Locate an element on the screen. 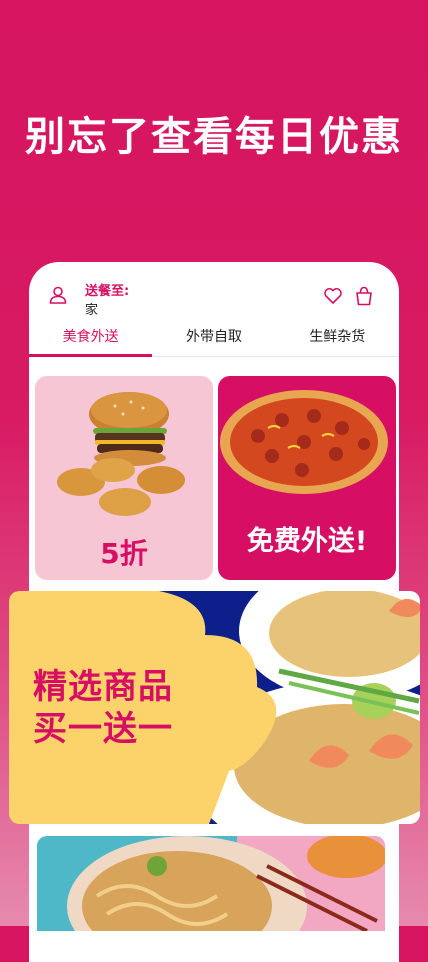  delivery-address: 家 is located at coordinates (91, 308).